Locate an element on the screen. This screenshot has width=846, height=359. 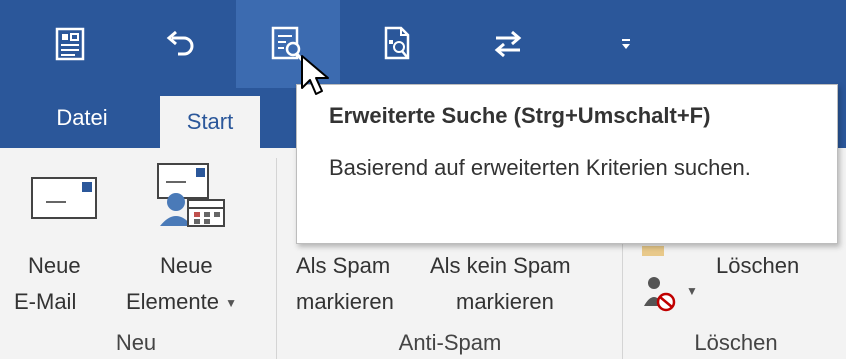
new-email-line2: E-Mail is located at coordinates (45, 301).